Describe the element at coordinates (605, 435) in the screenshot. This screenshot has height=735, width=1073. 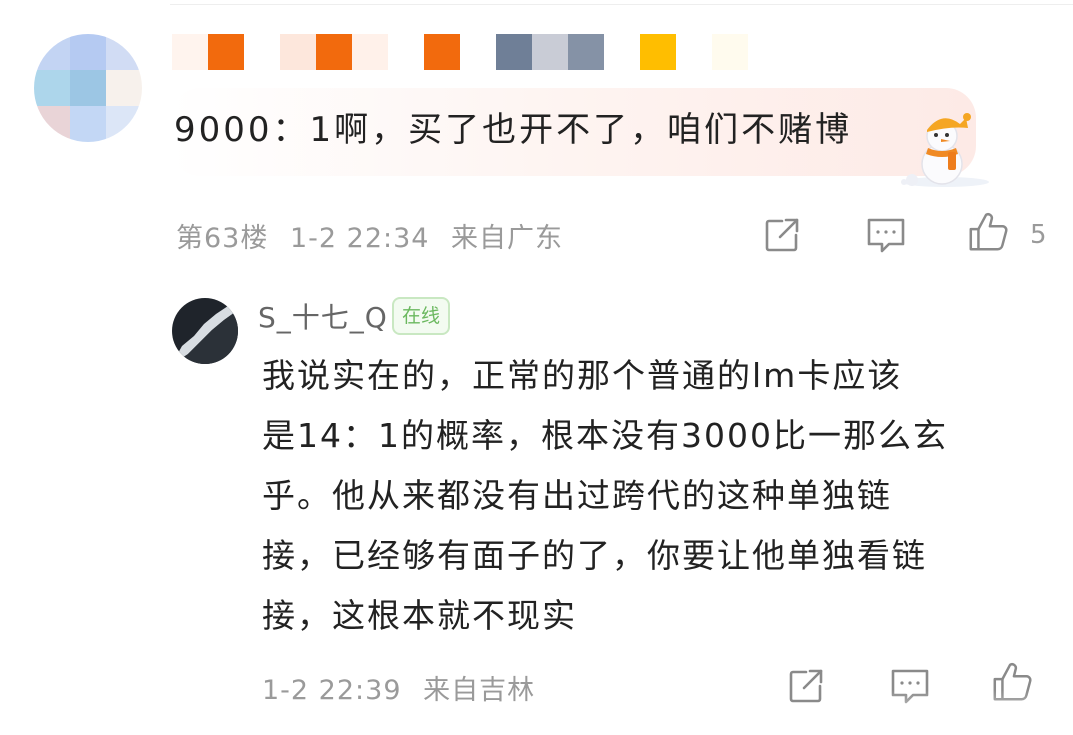
I see `reply-text-line: 是14：1的概率，根本没有3000比一那么玄` at that location.